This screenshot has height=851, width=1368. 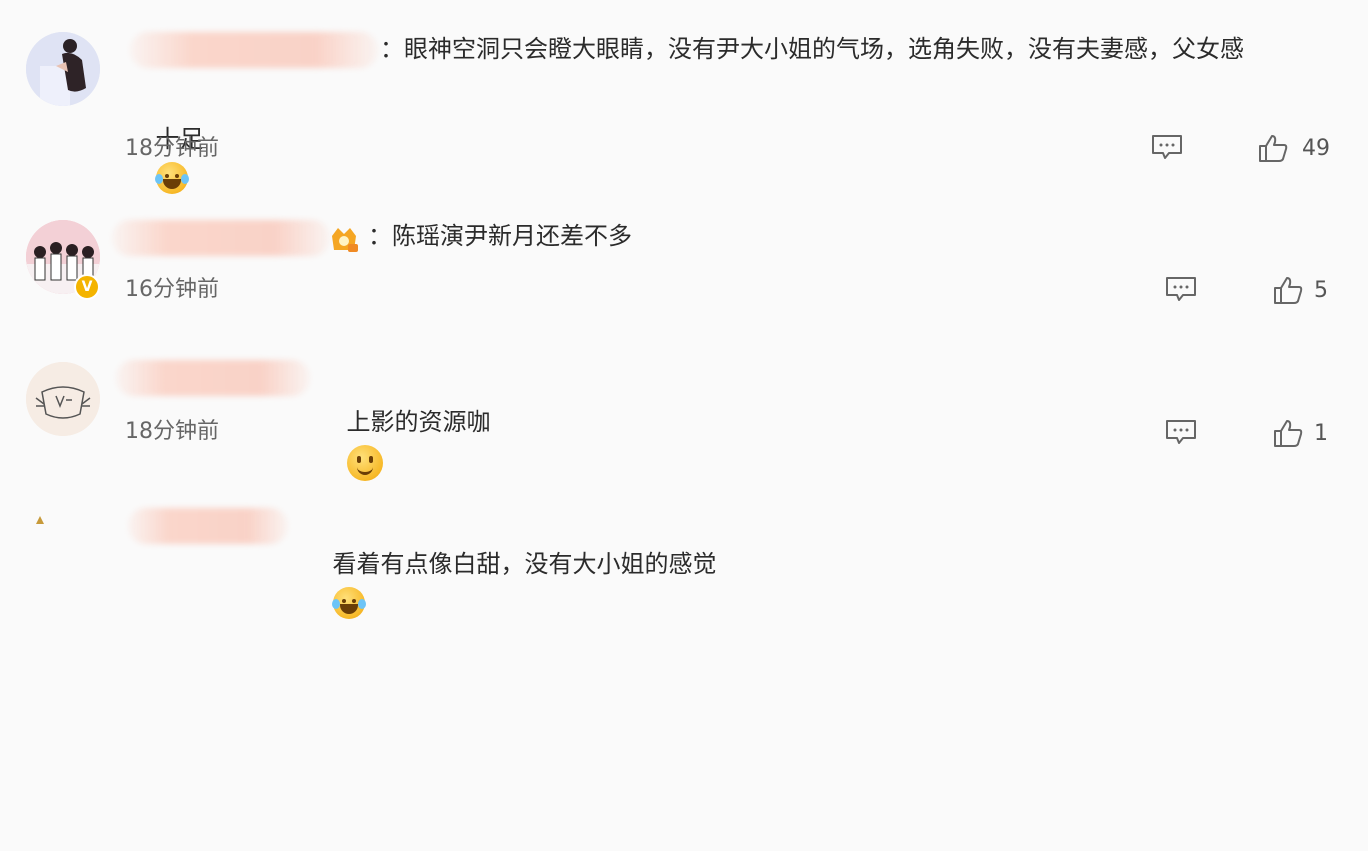 I want to click on like-count: 1, so click(x=1321, y=433).